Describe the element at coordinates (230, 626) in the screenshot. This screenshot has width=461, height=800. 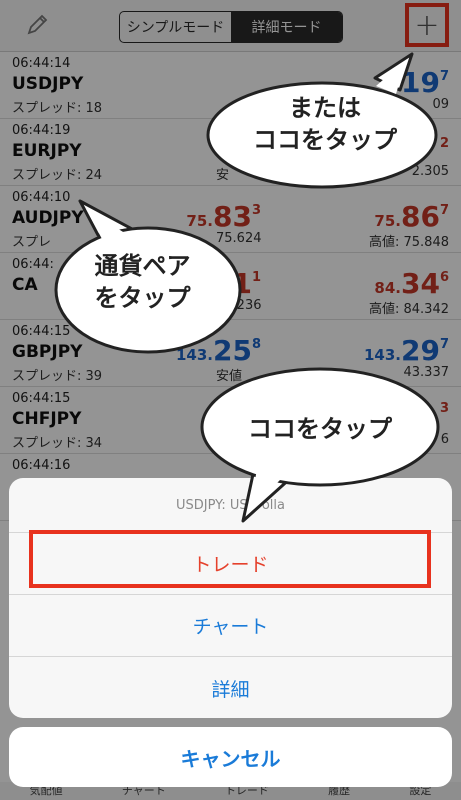
I see `chart-button: チャート` at that location.